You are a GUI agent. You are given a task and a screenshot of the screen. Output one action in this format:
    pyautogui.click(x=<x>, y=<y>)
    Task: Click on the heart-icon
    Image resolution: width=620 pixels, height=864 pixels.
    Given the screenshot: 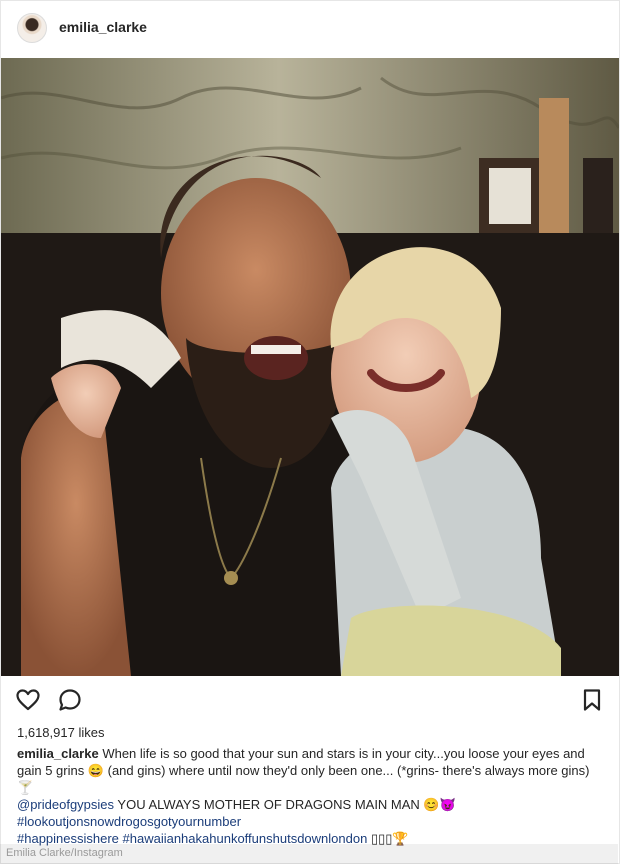 What is the action you would take?
    pyautogui.click(x=28, y=700)
    